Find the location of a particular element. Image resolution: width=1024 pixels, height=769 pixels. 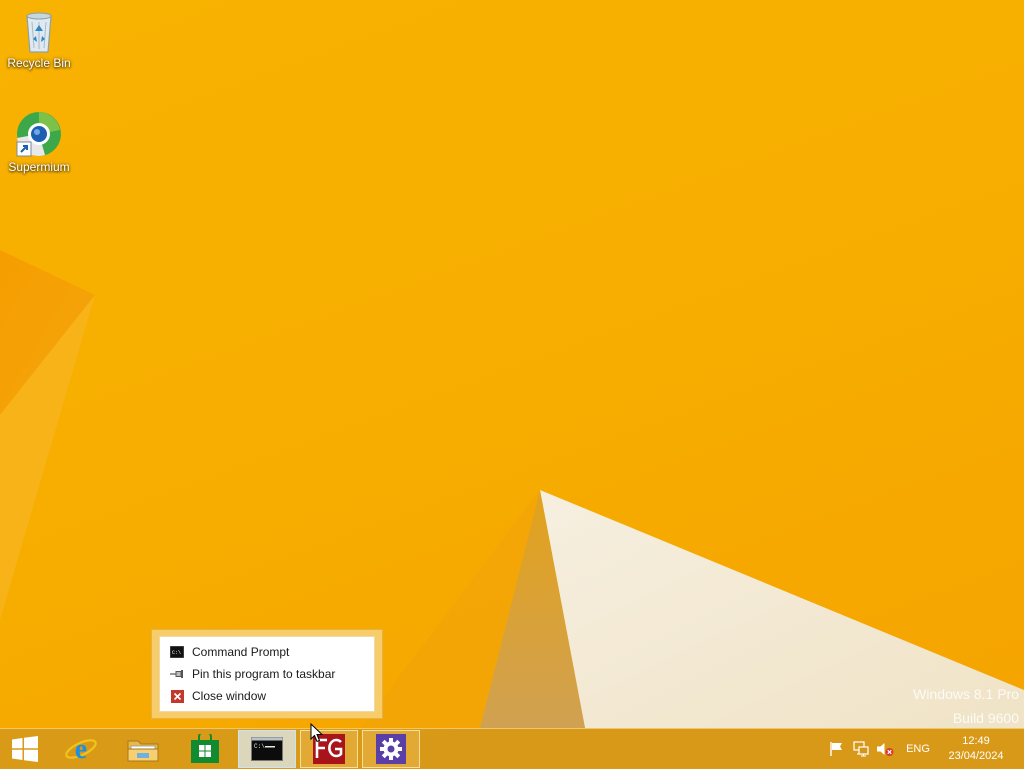

jump-list-item-label: Command Prompt is located at coordinates (241, 652).